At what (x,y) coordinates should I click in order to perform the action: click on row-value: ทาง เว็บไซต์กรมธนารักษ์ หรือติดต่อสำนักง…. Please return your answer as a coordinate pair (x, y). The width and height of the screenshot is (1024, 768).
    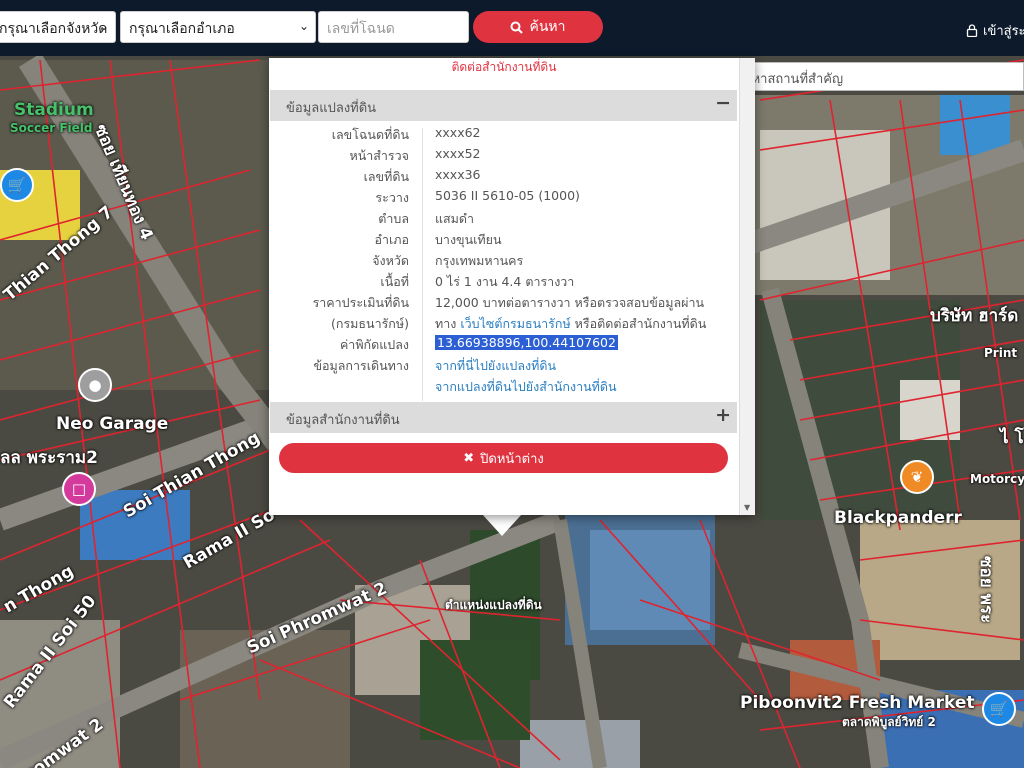
    Looking at the image, I should click on (570, 324).